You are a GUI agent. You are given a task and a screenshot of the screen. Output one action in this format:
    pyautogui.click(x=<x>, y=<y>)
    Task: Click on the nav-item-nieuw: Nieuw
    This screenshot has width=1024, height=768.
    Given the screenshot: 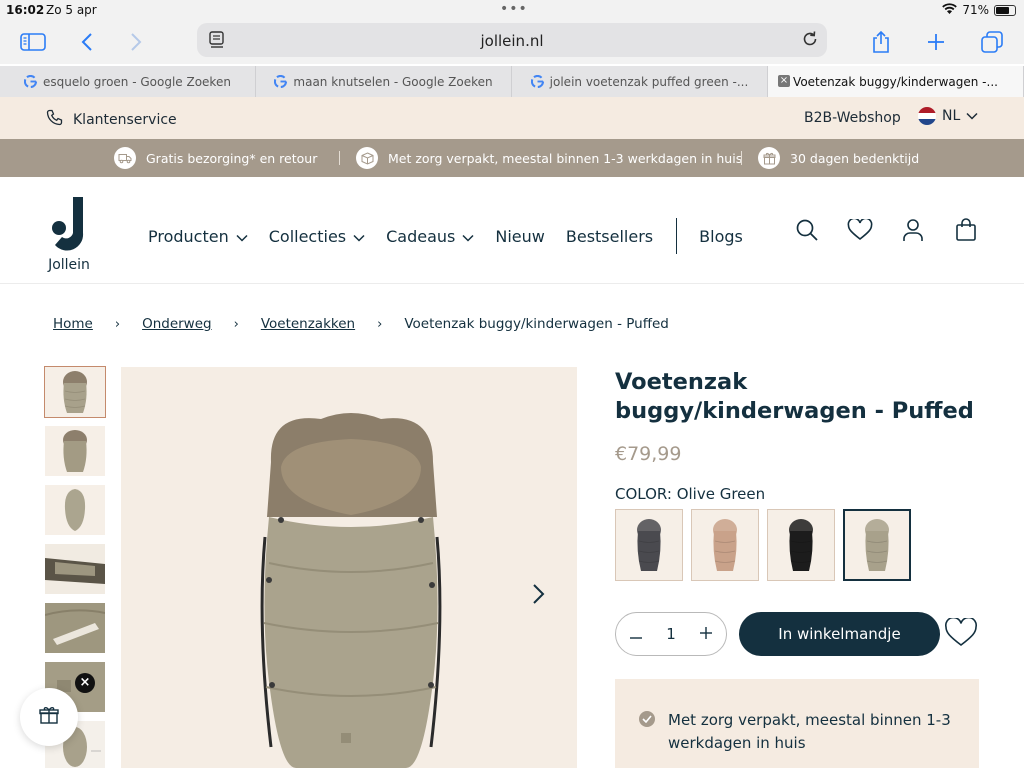 What is the action you would take?
    pyautogui.click(x=519, y=236)
    